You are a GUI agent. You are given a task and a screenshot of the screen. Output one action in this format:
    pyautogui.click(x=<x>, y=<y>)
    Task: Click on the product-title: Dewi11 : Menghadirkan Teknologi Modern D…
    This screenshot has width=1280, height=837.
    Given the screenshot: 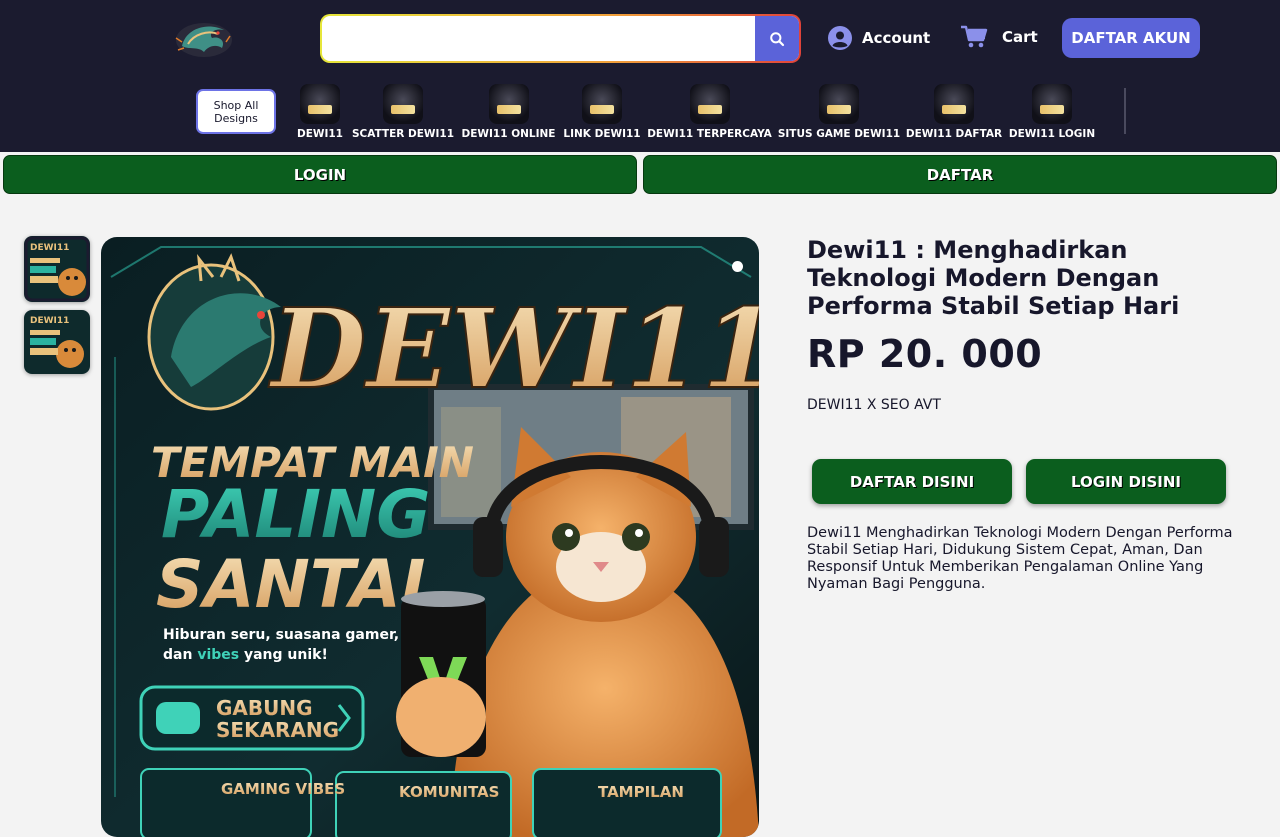 What is the action you would take?
    pyautogui.click(x=993, y=278)
    